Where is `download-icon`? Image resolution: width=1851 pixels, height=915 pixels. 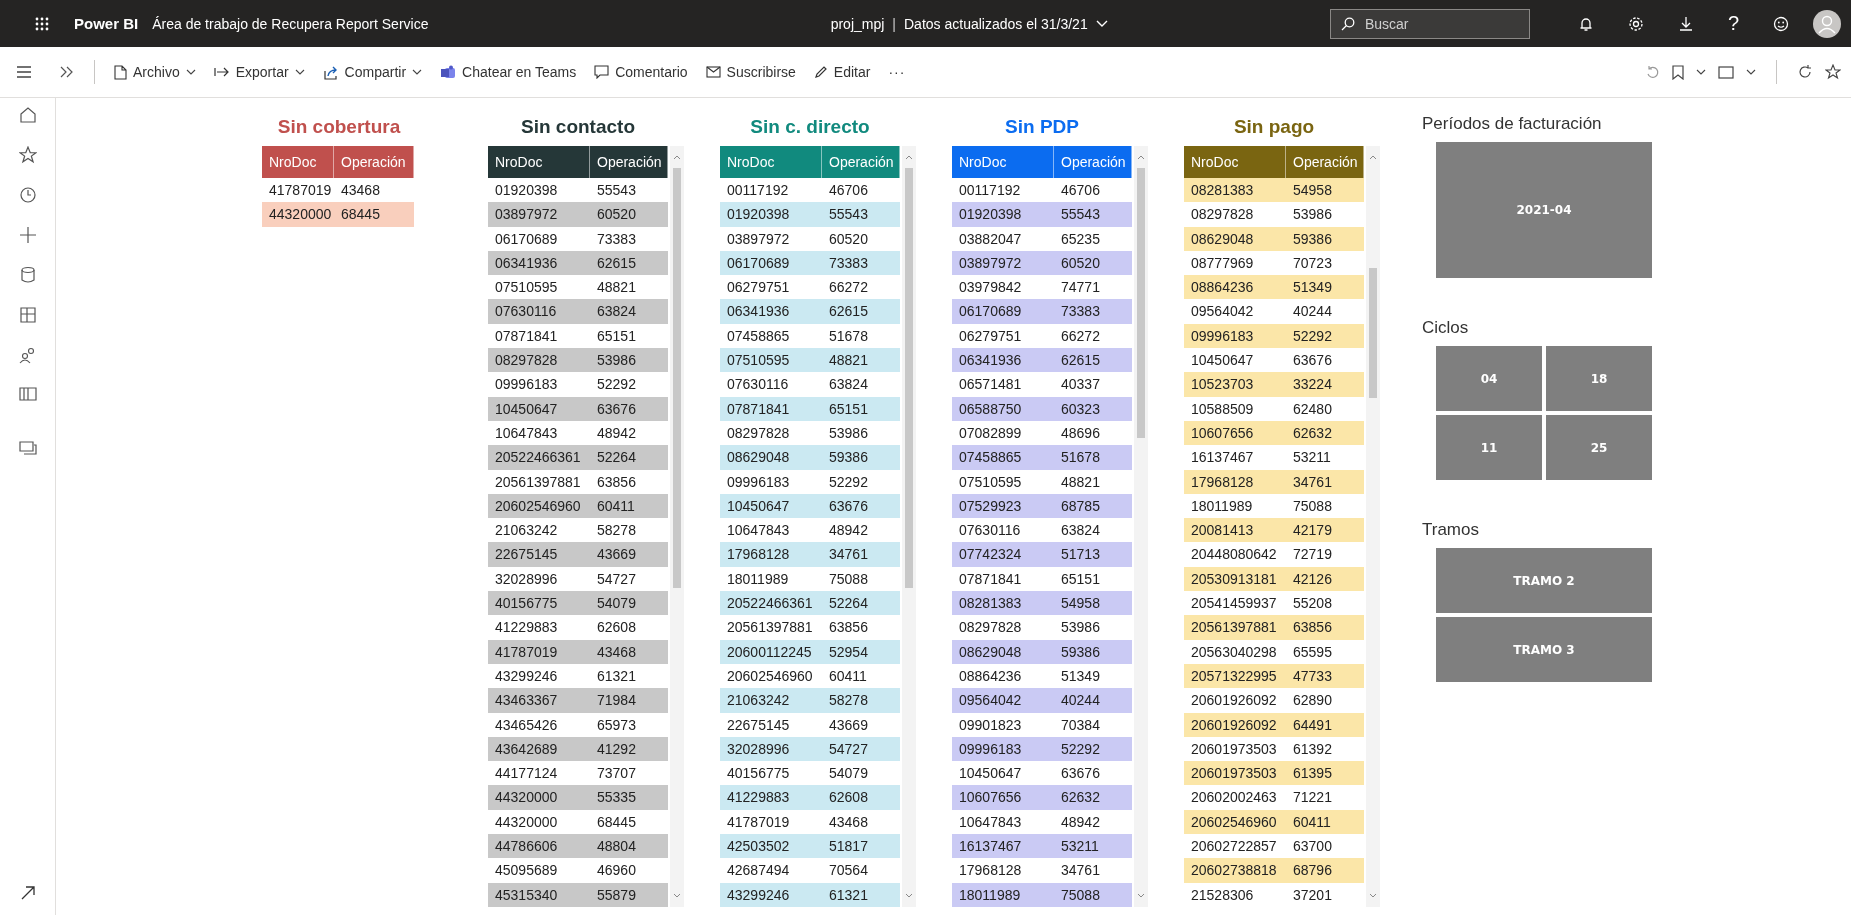 download-icon is located at coordinates (1685, 23).